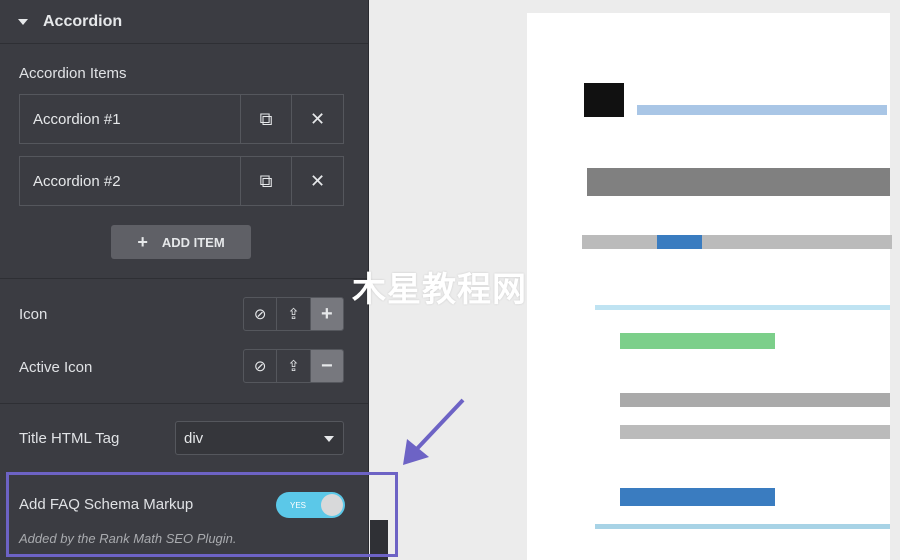  Describe the element at coordinates (604, 100) in the screenshot. I see `blurred-heading` at that location.